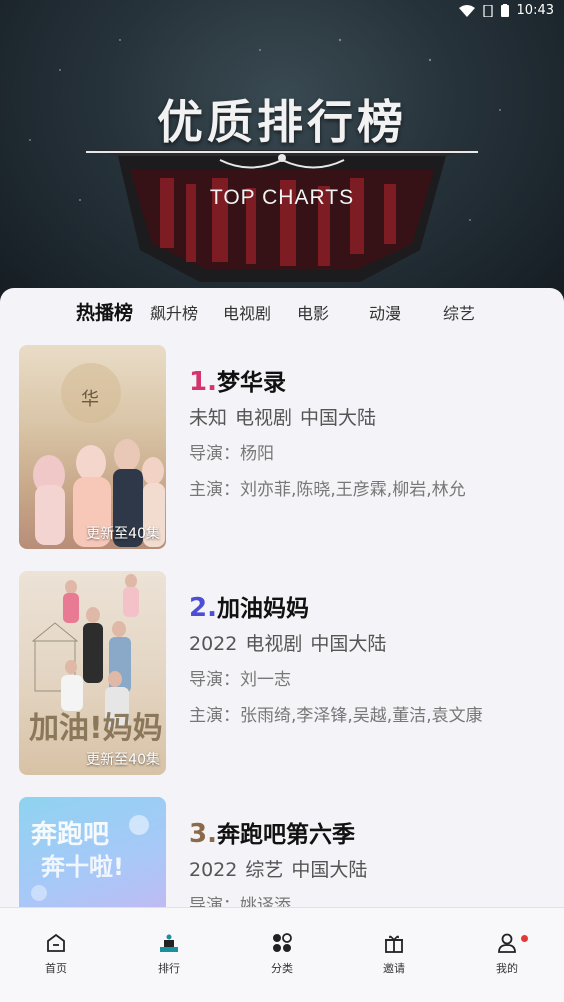 This screenshot has height=1002, width=564. Describe the element at coordinates (394, 968) in the screenshot. I see `nav-label: 邀请` at that location.